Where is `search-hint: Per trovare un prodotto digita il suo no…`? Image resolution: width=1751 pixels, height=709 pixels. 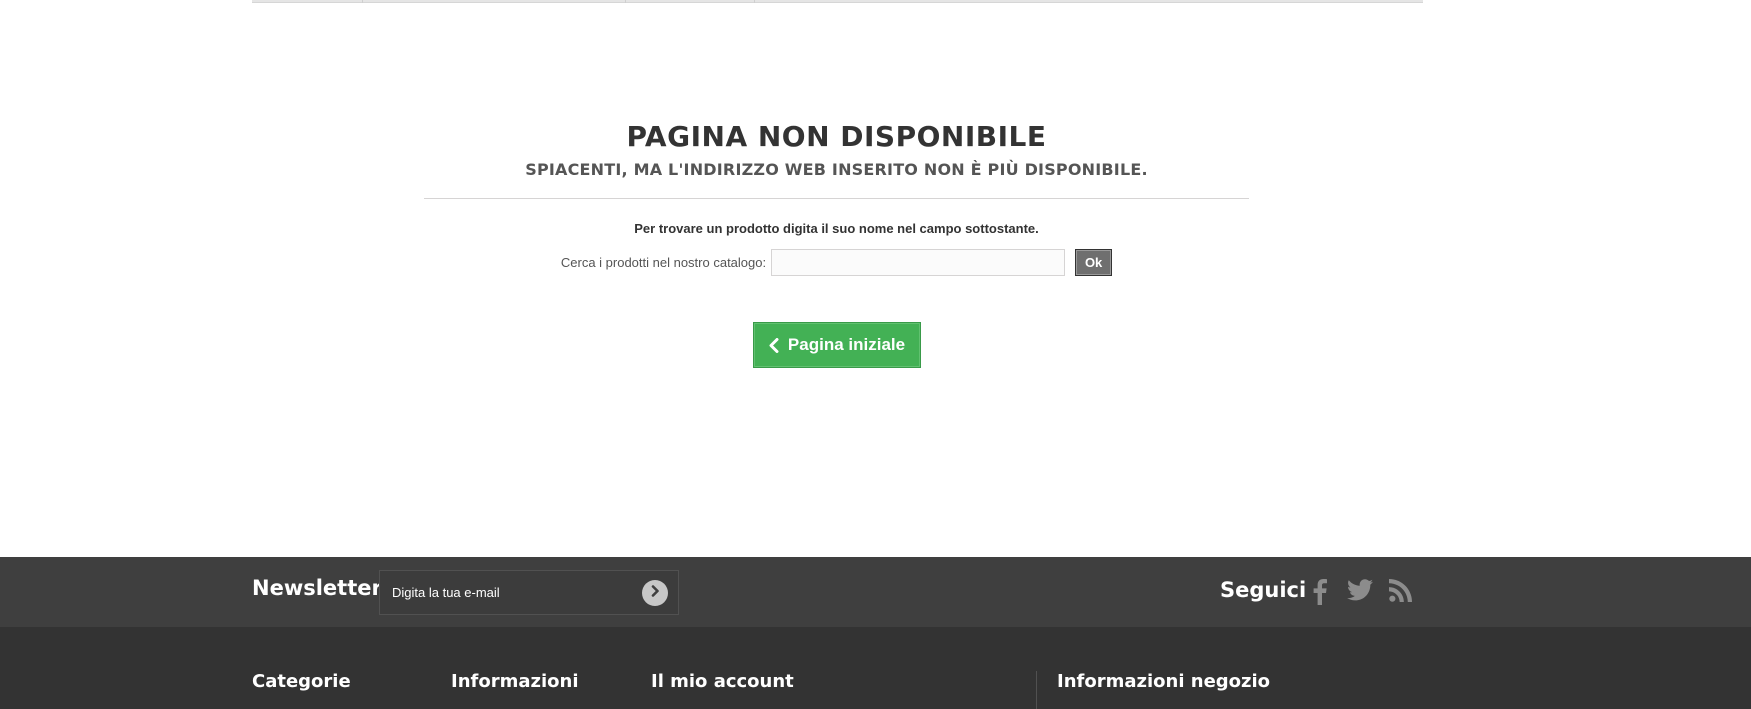 search-hint: Per trovare un prodotto digita il suo no… is located at coordinates (836, 228).